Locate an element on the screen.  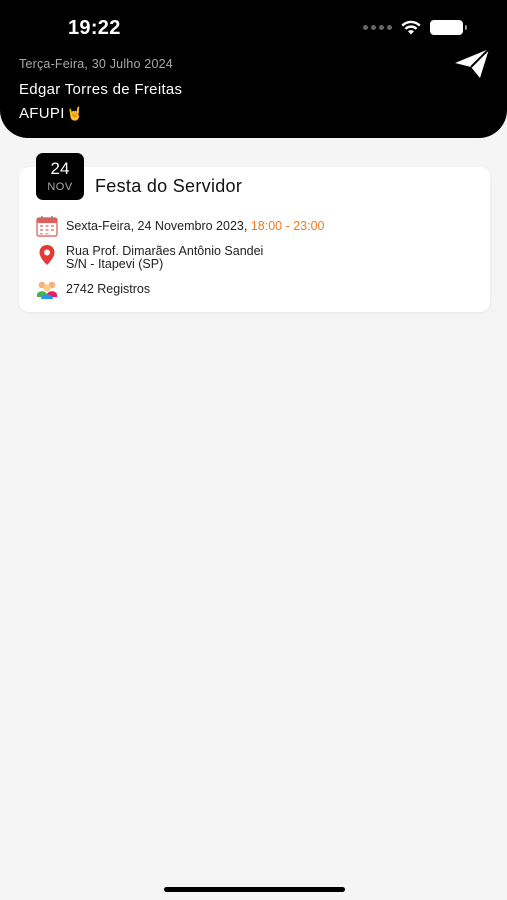
event-date-badge: 24 NOV is located at coordinates (60, 176).